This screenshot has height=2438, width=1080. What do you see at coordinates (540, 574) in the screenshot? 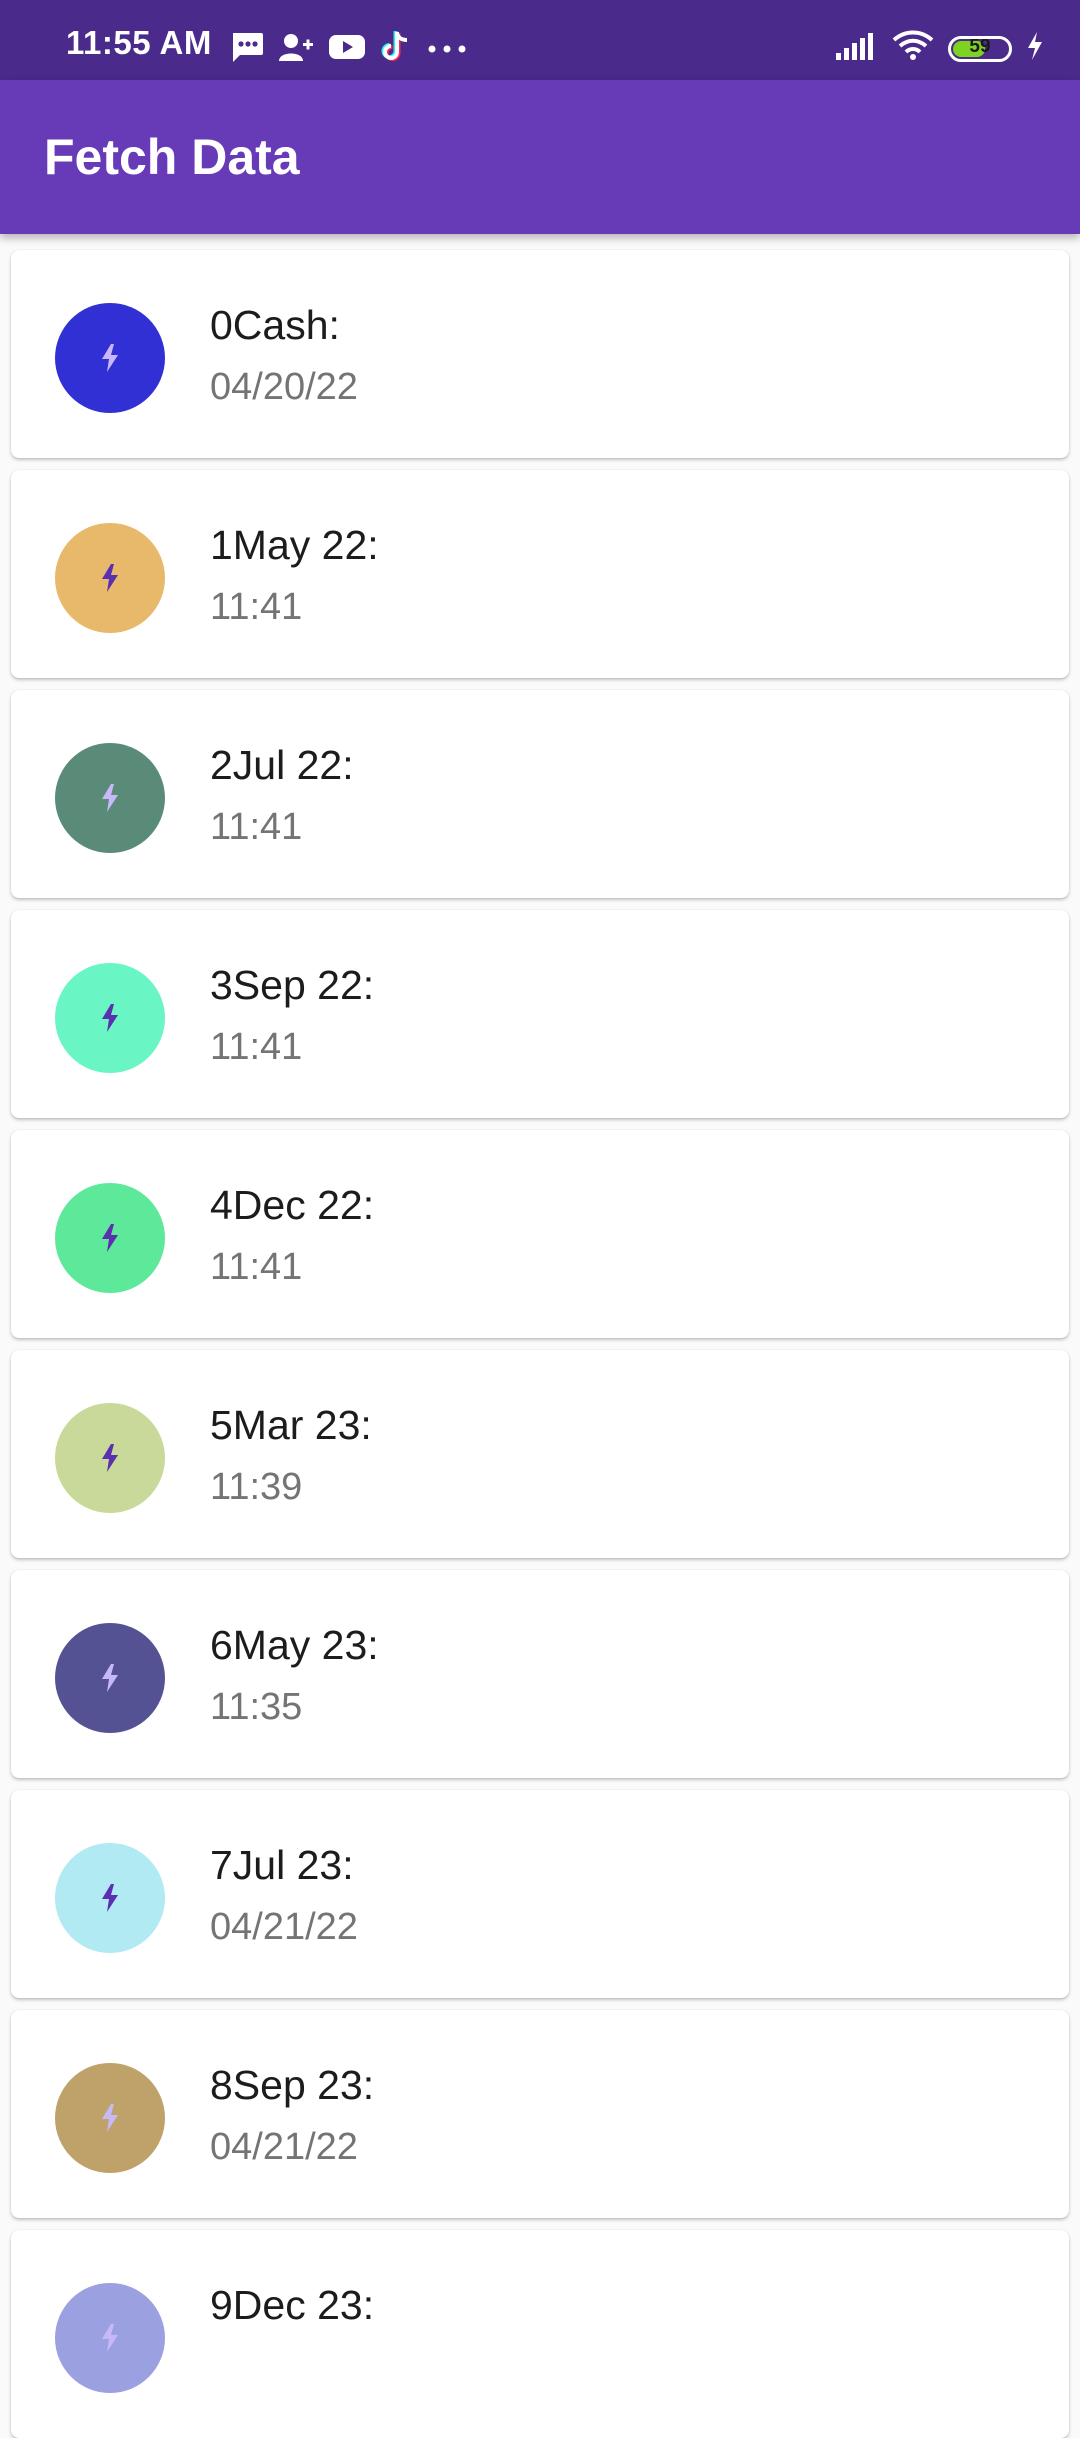
I see `list-item: 1May 22: 11:41` at bounding box center [540, 574].